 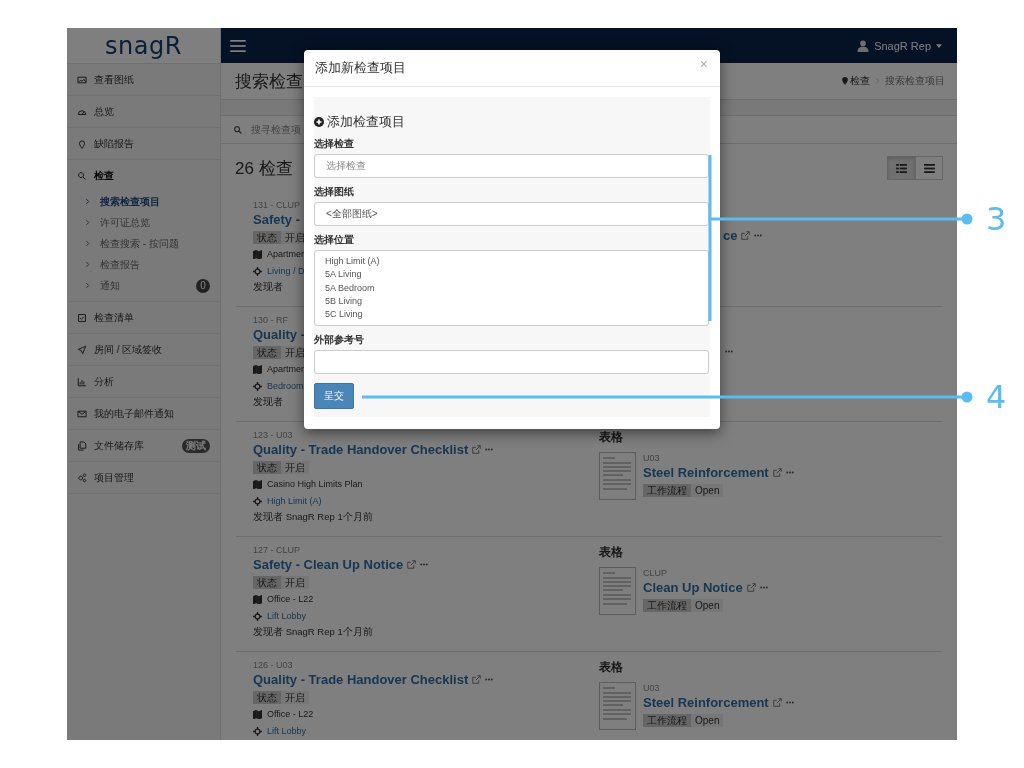 What do you see at coordinates (315, 484) in the screenshot?
I see `plan-name: Casino High Limits Plan` at bounding box center [315, 484].